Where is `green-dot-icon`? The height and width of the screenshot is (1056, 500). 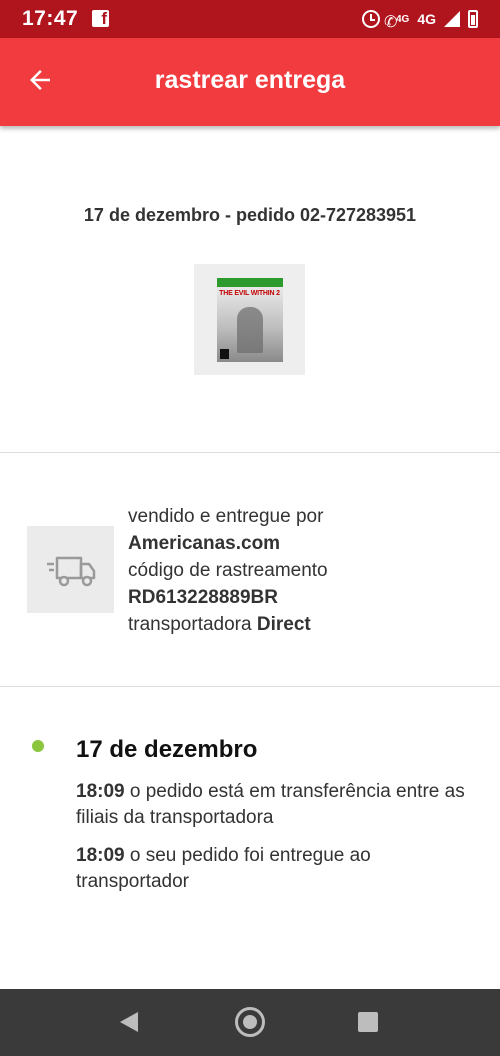
green-dot-icon is located at coordinates (38, 746).